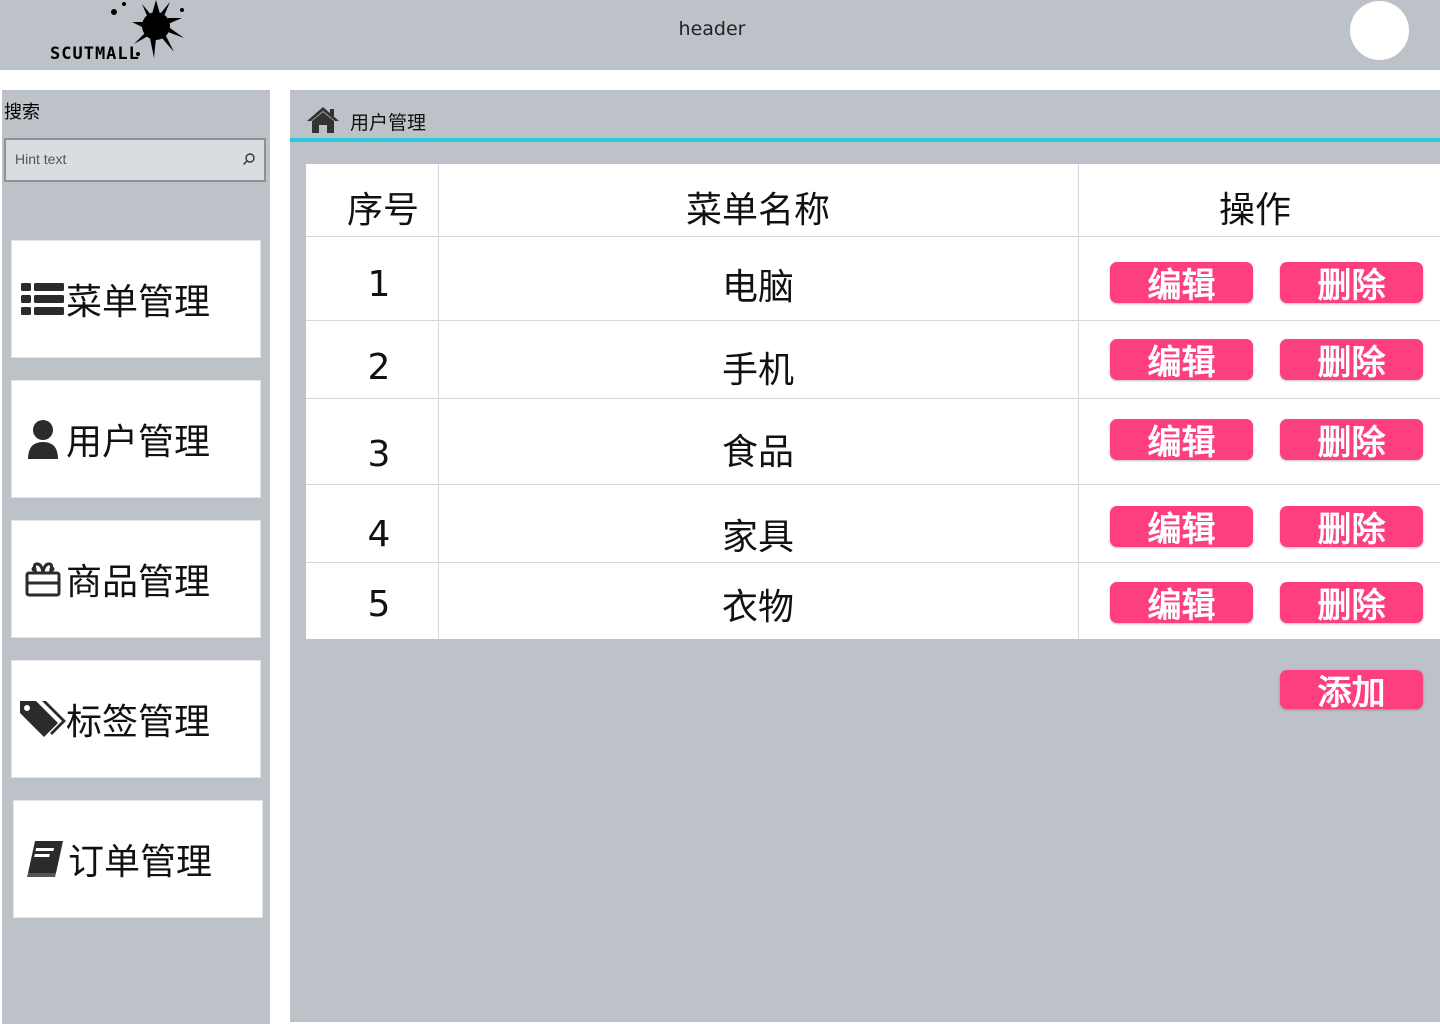 Image resolution: width=1440 pixels, height=1024 pixels. I want to click on add-button: 添加, so click(1351, 691).